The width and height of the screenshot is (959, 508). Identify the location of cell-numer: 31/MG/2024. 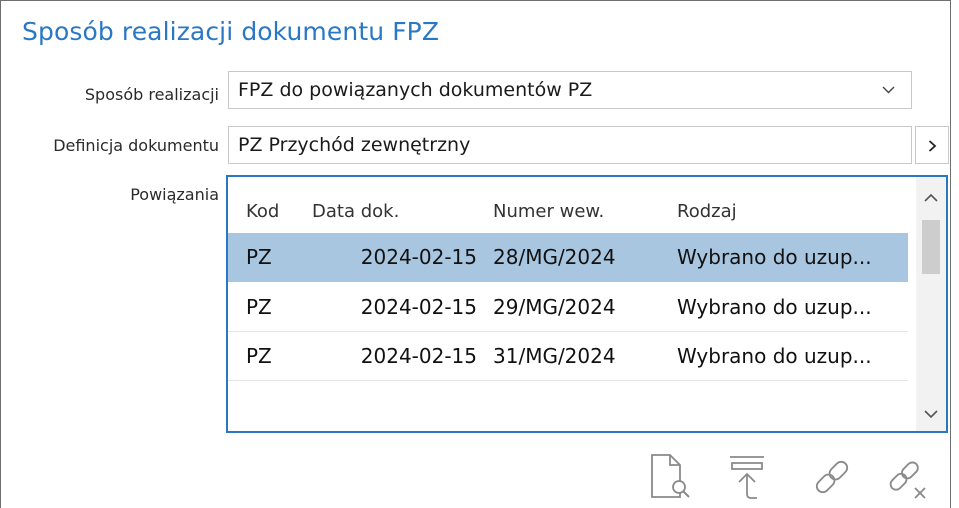
(554, 356).